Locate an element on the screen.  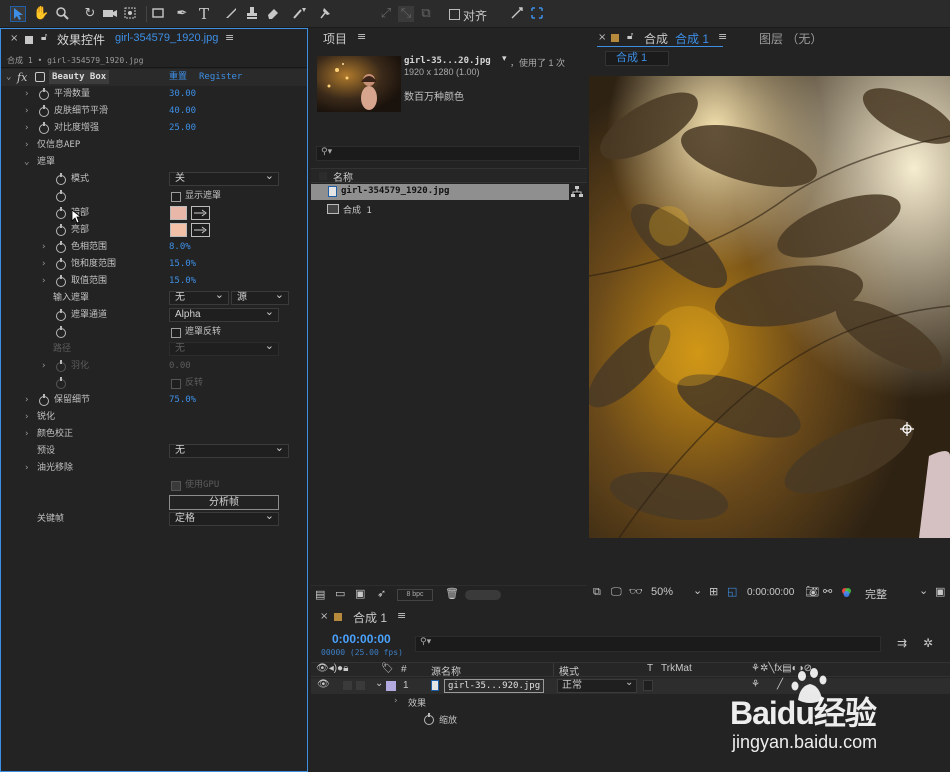
timeline-tab: 合成 1 is located at coordinates (370, 617).